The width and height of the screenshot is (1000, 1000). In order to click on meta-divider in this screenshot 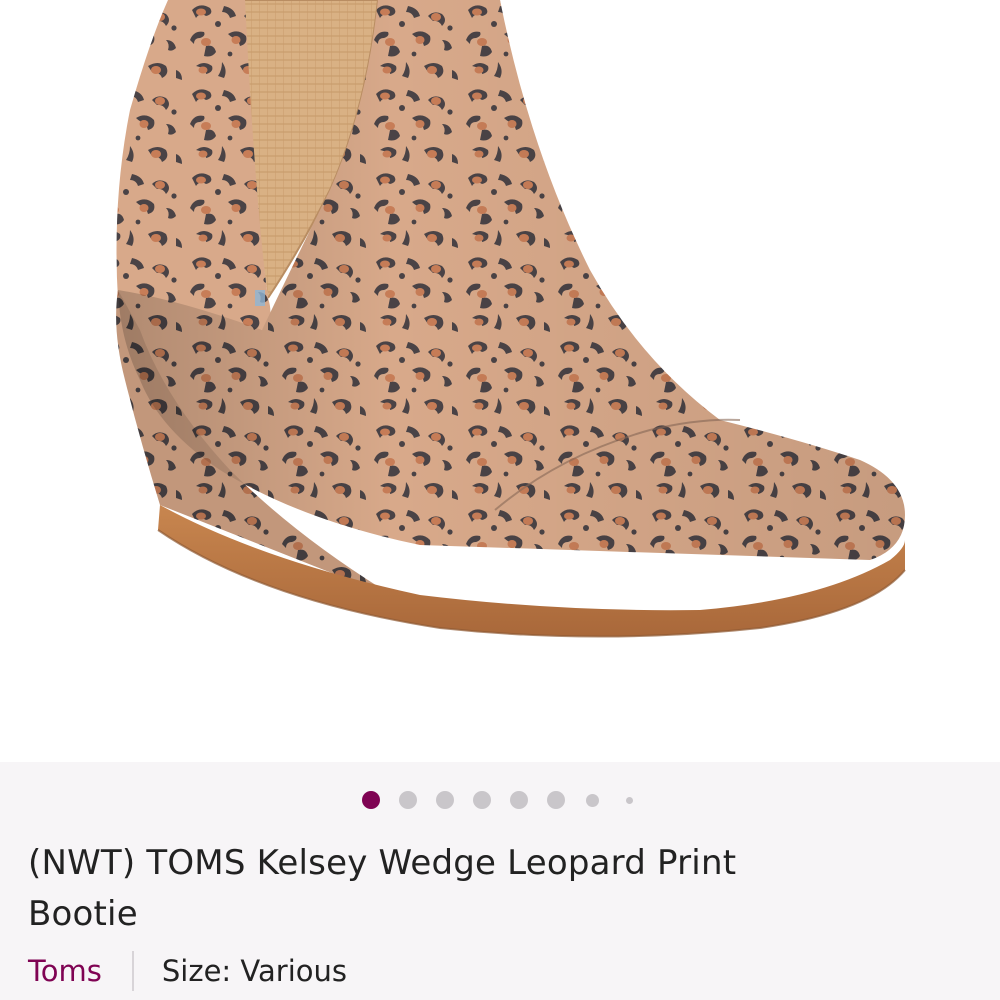, I will do `click(132, 971)`.